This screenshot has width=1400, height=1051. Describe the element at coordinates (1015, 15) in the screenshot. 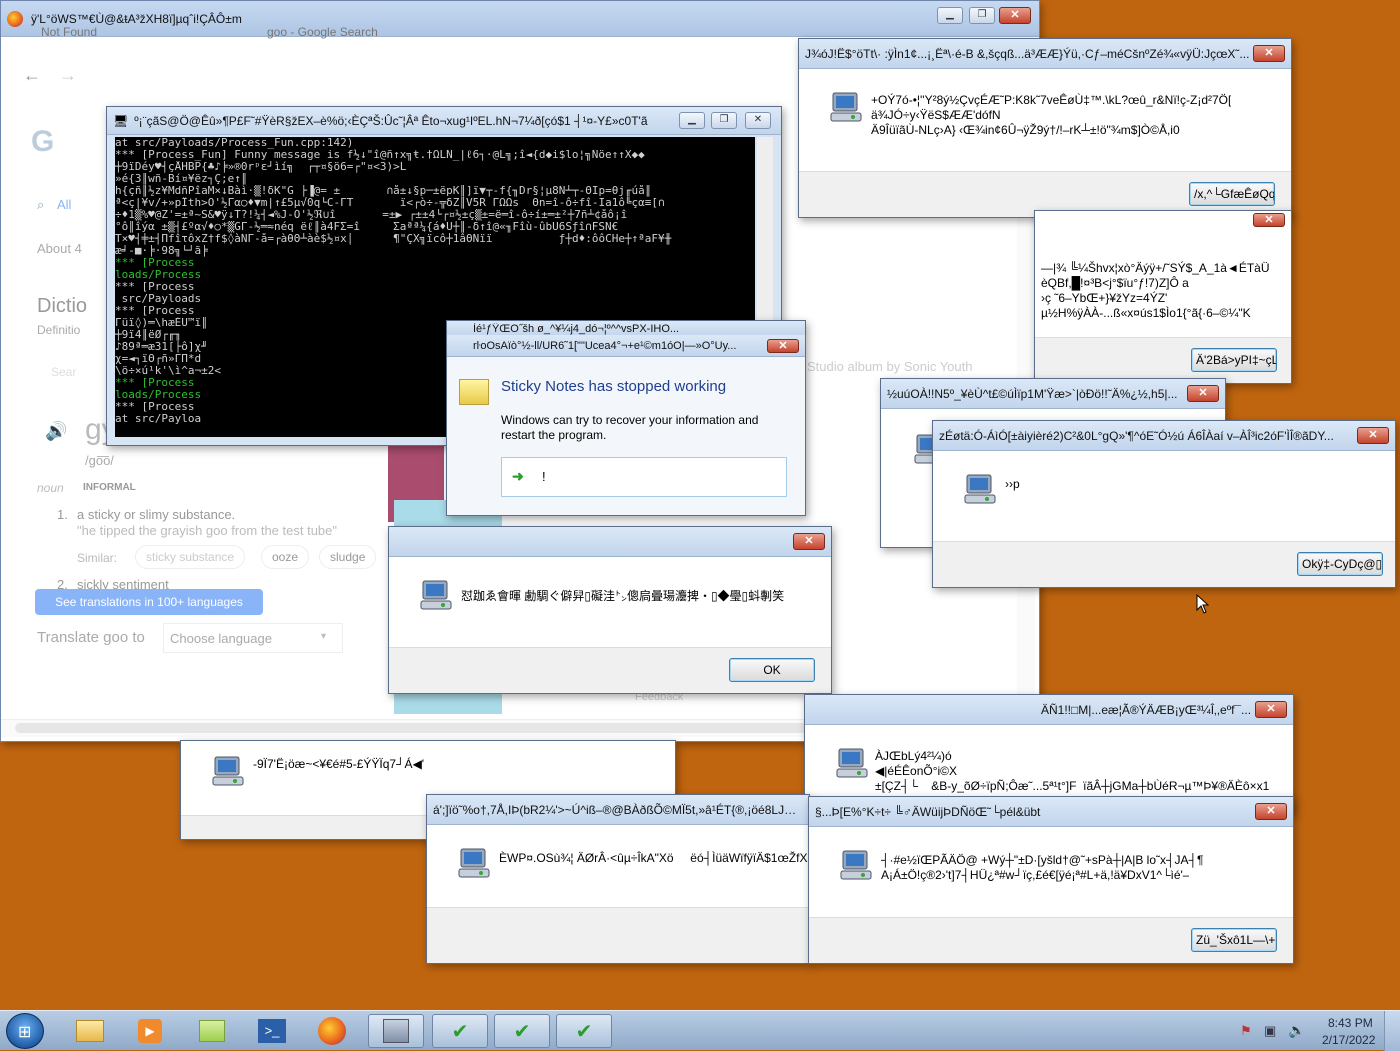

I see `close-button: ✕` at that location.